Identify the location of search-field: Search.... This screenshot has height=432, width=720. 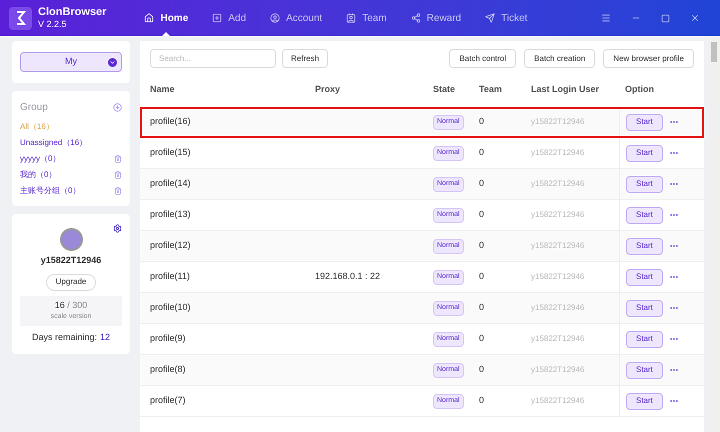
(213, 58).